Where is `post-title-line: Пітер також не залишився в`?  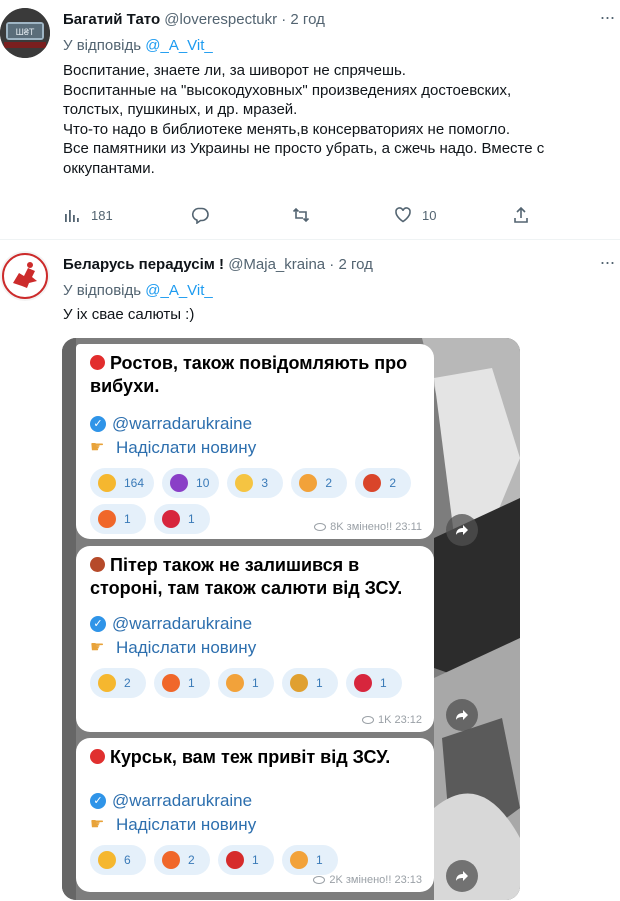
post-title-line: Пітер також не залишився в is located at coordinates (235, 565).